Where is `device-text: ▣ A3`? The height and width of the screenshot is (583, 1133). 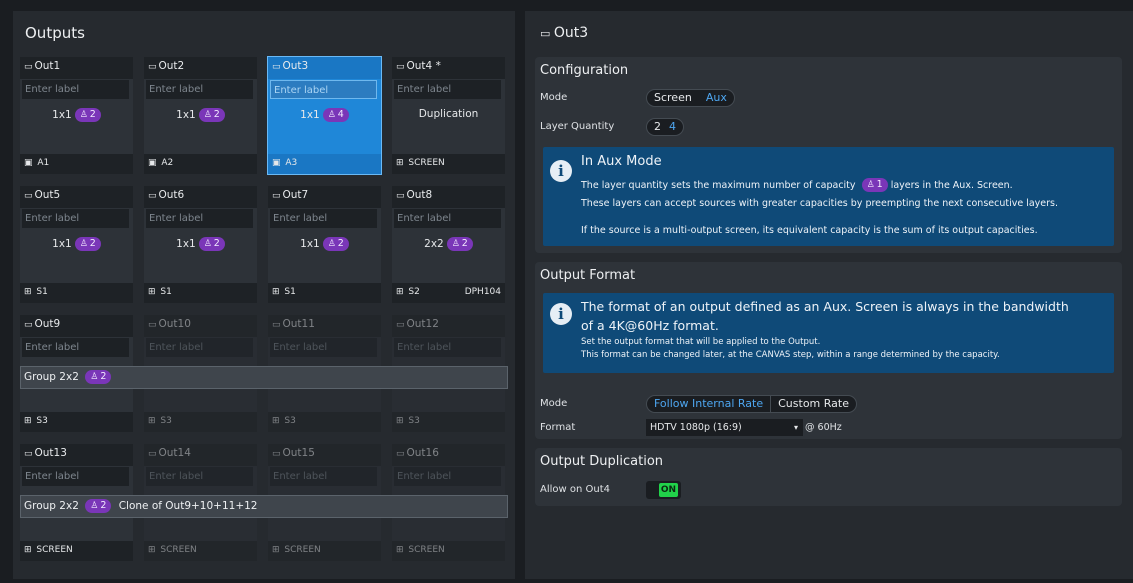
device-text: ▣ A3 is located at coordinates (285, 163).